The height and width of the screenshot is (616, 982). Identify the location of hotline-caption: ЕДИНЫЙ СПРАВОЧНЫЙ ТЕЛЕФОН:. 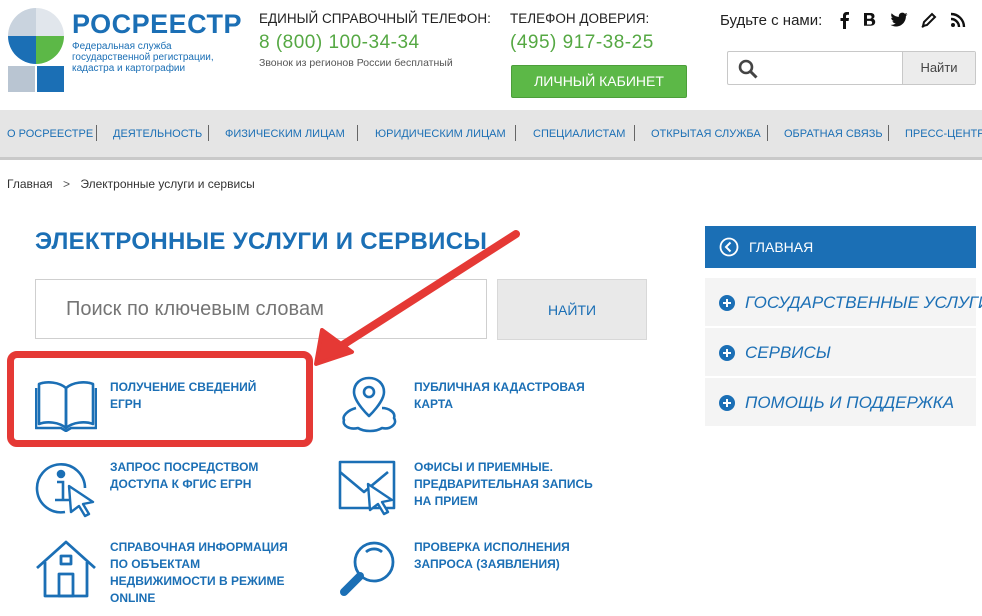
(375, 18).